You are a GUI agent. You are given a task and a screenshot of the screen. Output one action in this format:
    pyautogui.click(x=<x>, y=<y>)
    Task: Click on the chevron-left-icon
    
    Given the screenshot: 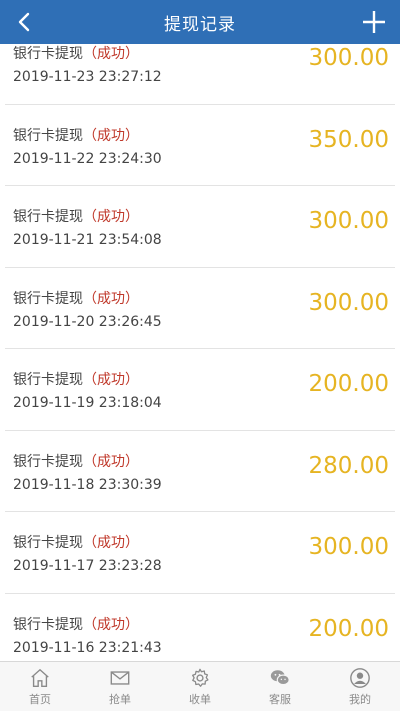 What is the action you would take?
    pyautogui.click(x=24, y=22)
    